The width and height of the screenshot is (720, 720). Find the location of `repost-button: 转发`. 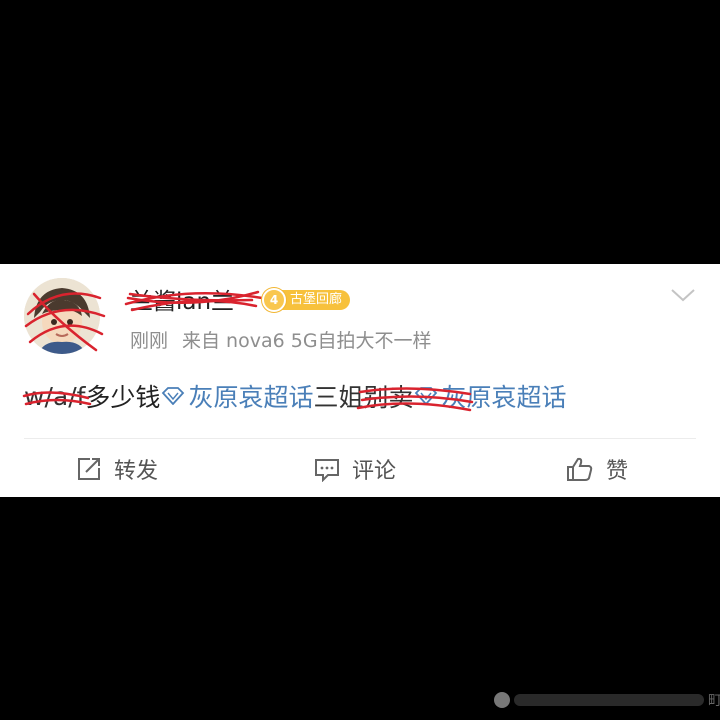

repost-button: 转发 is located at coordinates (117, 468).